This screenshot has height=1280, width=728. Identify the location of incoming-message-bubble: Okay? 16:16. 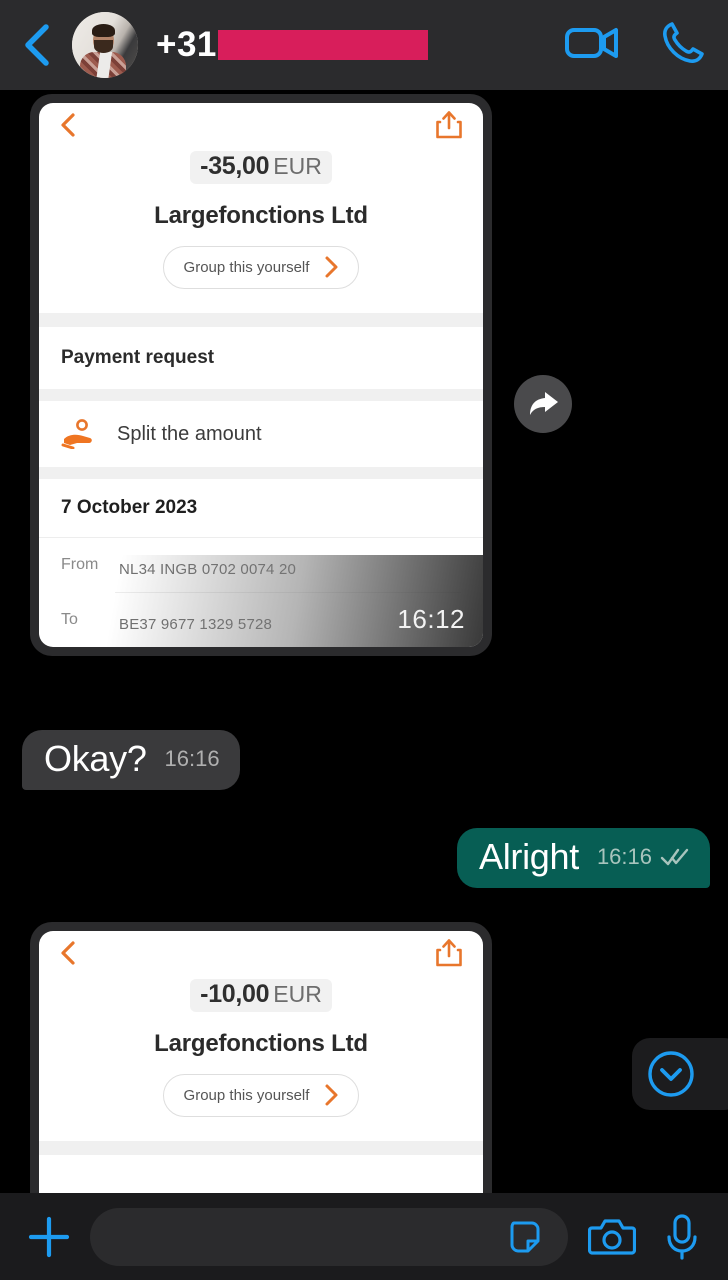
(131, 760).